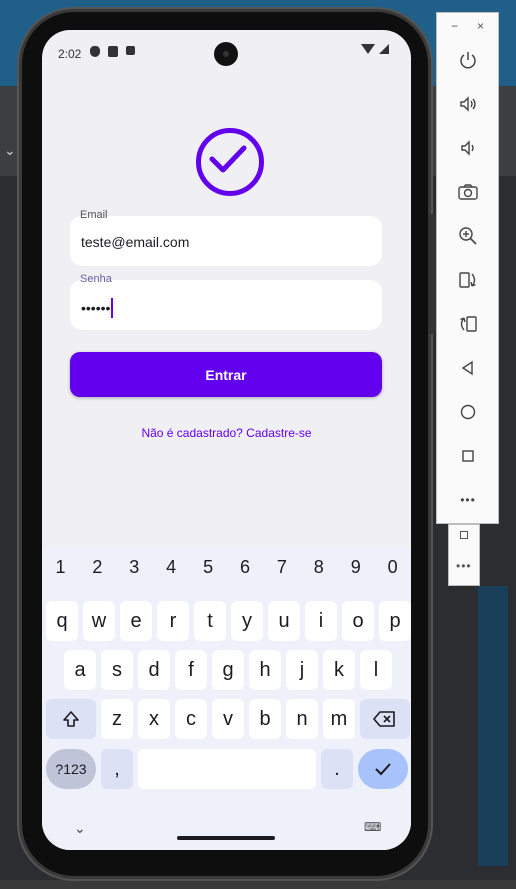 This screenshot has width=516, height=889. I want to click on power-icon, so click(468, 60).